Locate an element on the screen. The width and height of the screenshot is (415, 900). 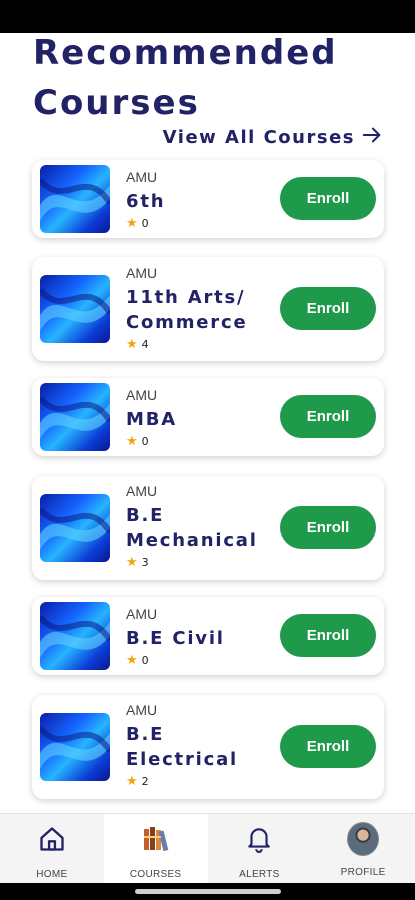
course-card: AMU 11th Arts/ Commerce ★ 4 Enroll is located at coordinates (208, 309).